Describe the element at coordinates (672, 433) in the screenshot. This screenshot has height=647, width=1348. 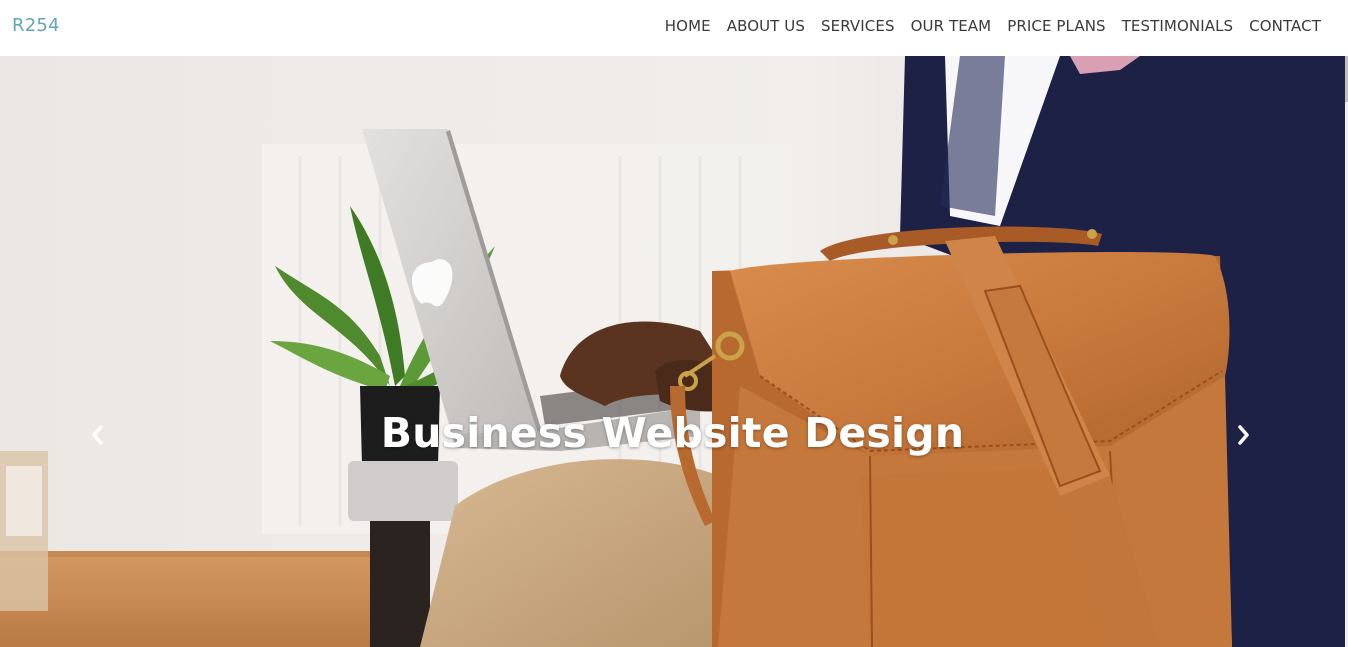
I see `carousel-caption: Business Website Design` at that location.